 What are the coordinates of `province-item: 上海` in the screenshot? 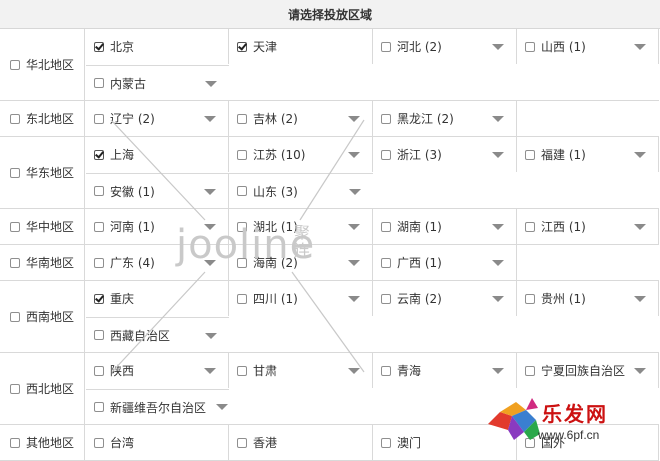 It's located at (157, 154).